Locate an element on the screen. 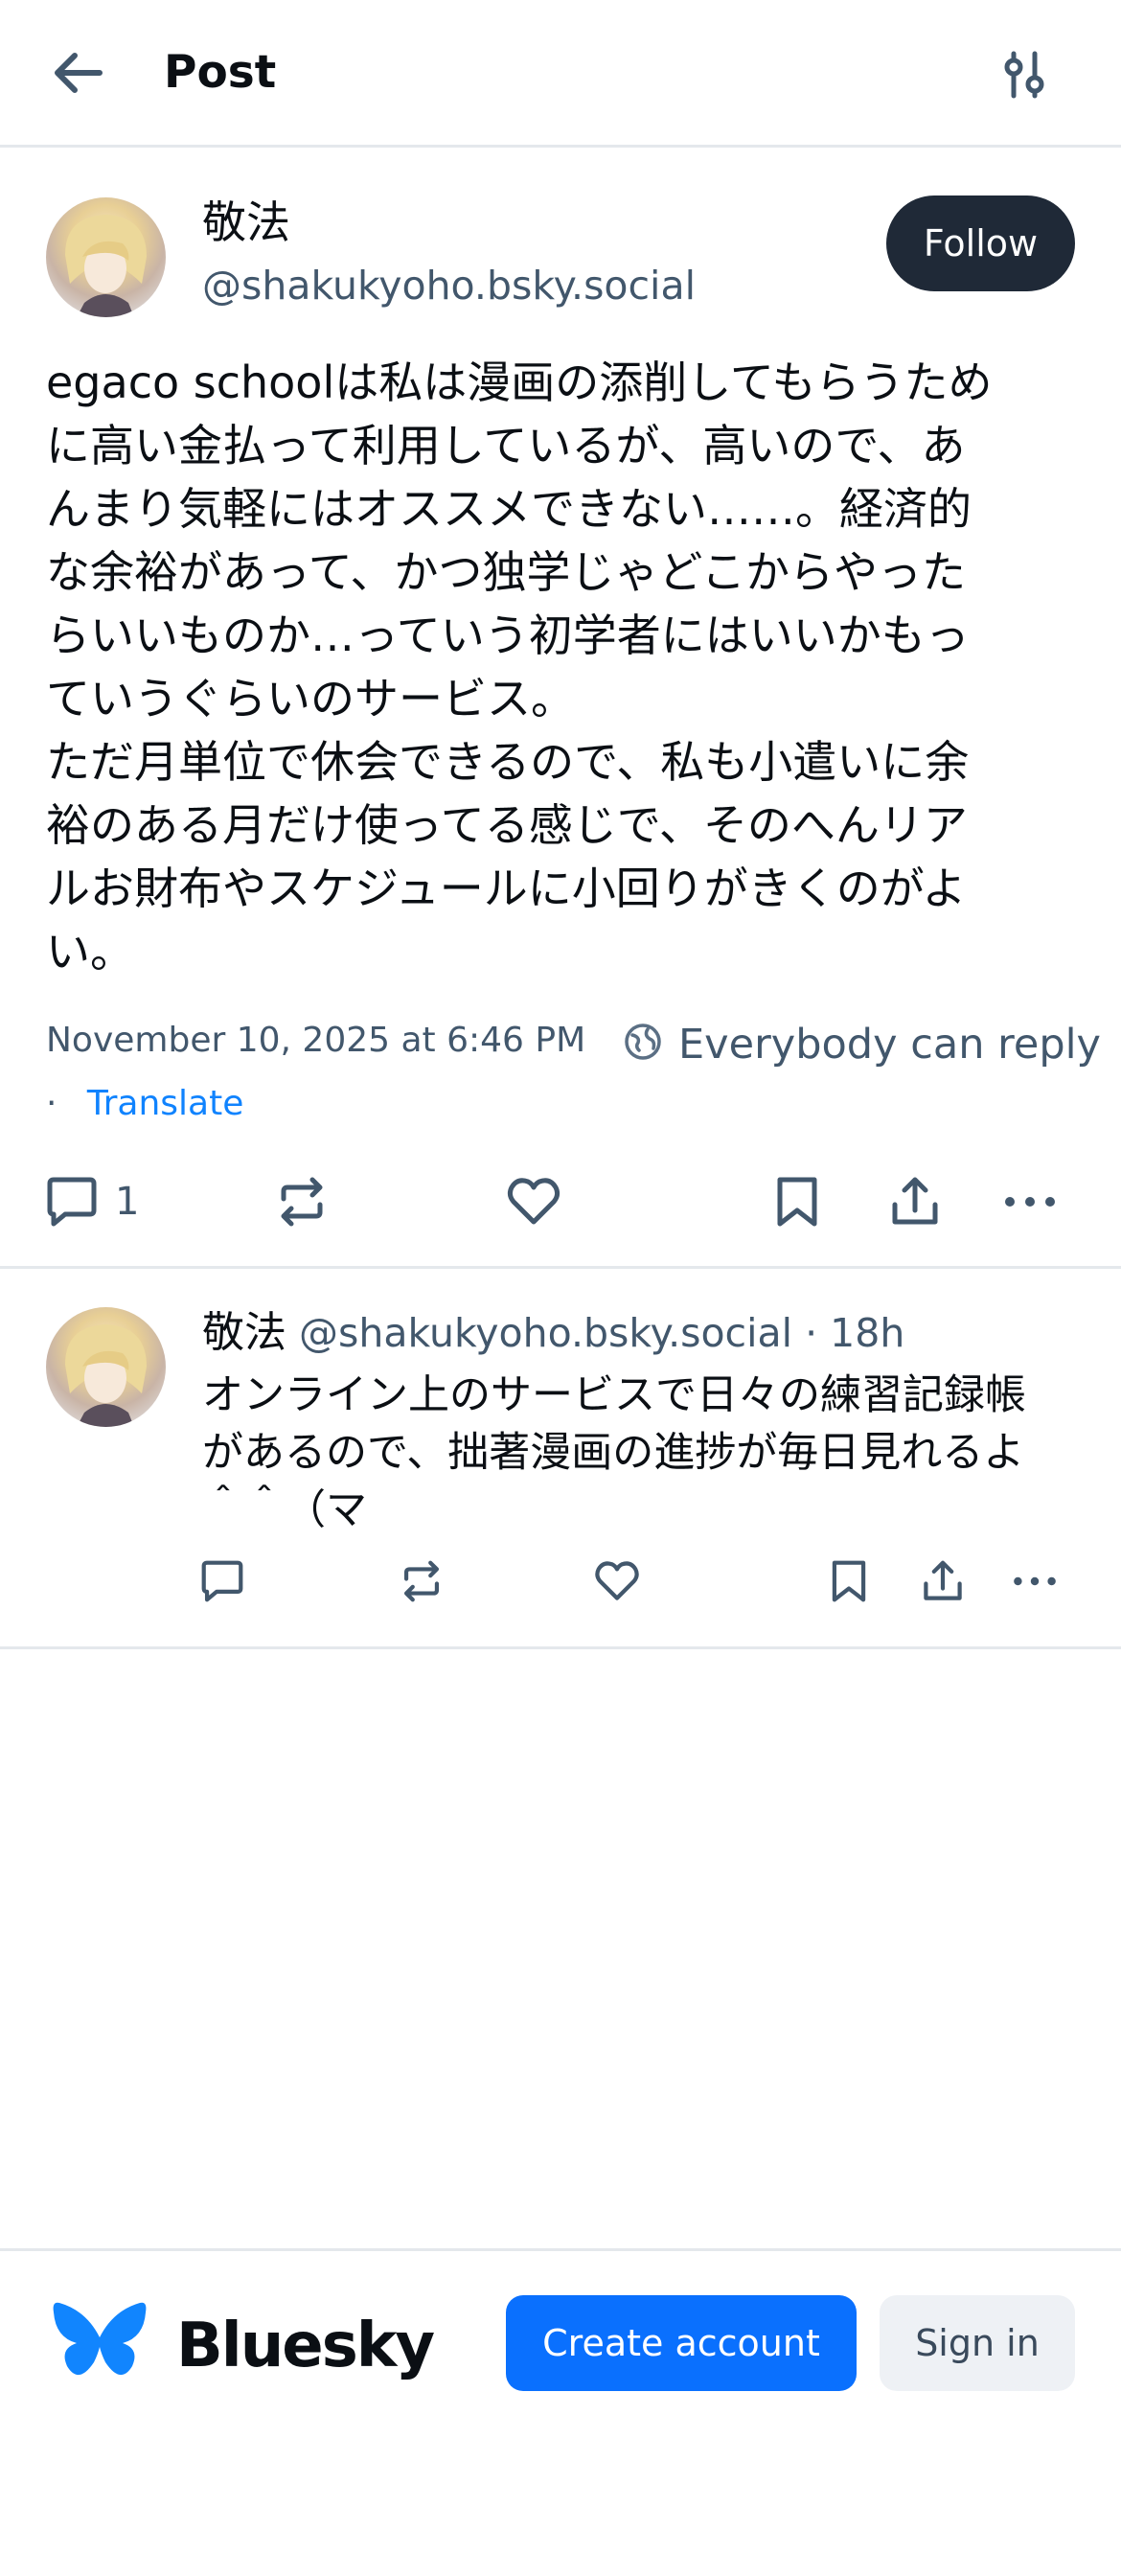 The image size is (1121, 2576). post-date: November 10, 2025 at 6:46 PM is located at coordinates (315, 1041).